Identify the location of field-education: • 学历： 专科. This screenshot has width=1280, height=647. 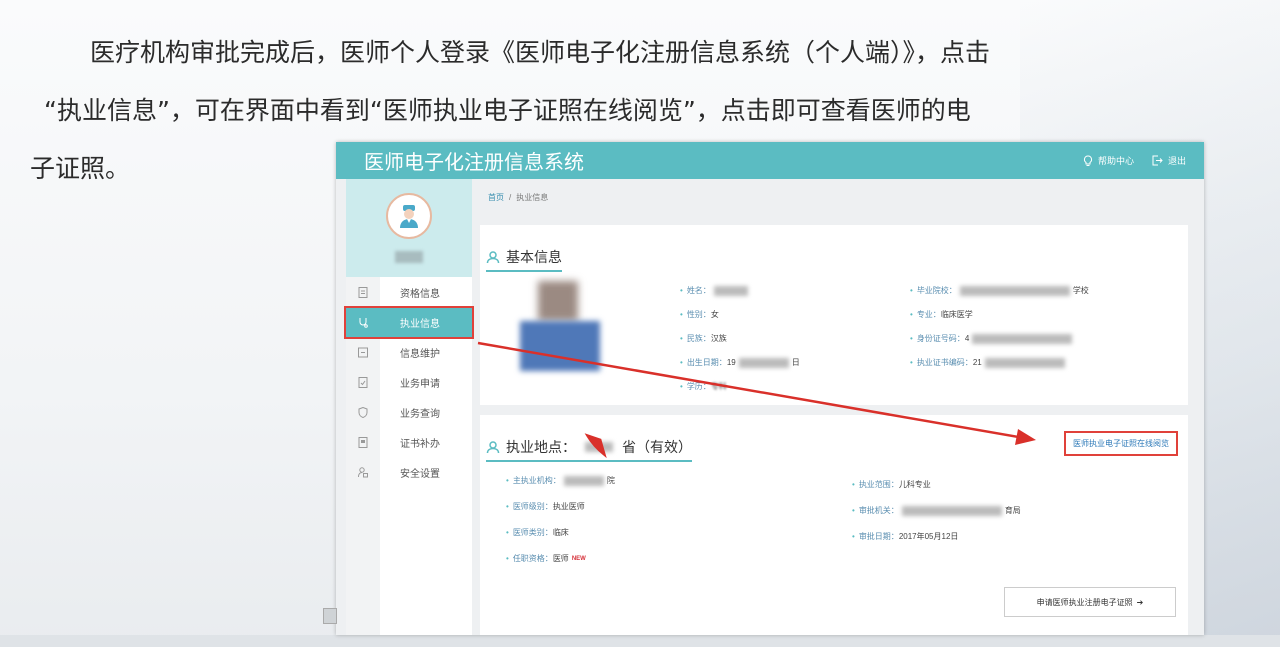
(703, 386).